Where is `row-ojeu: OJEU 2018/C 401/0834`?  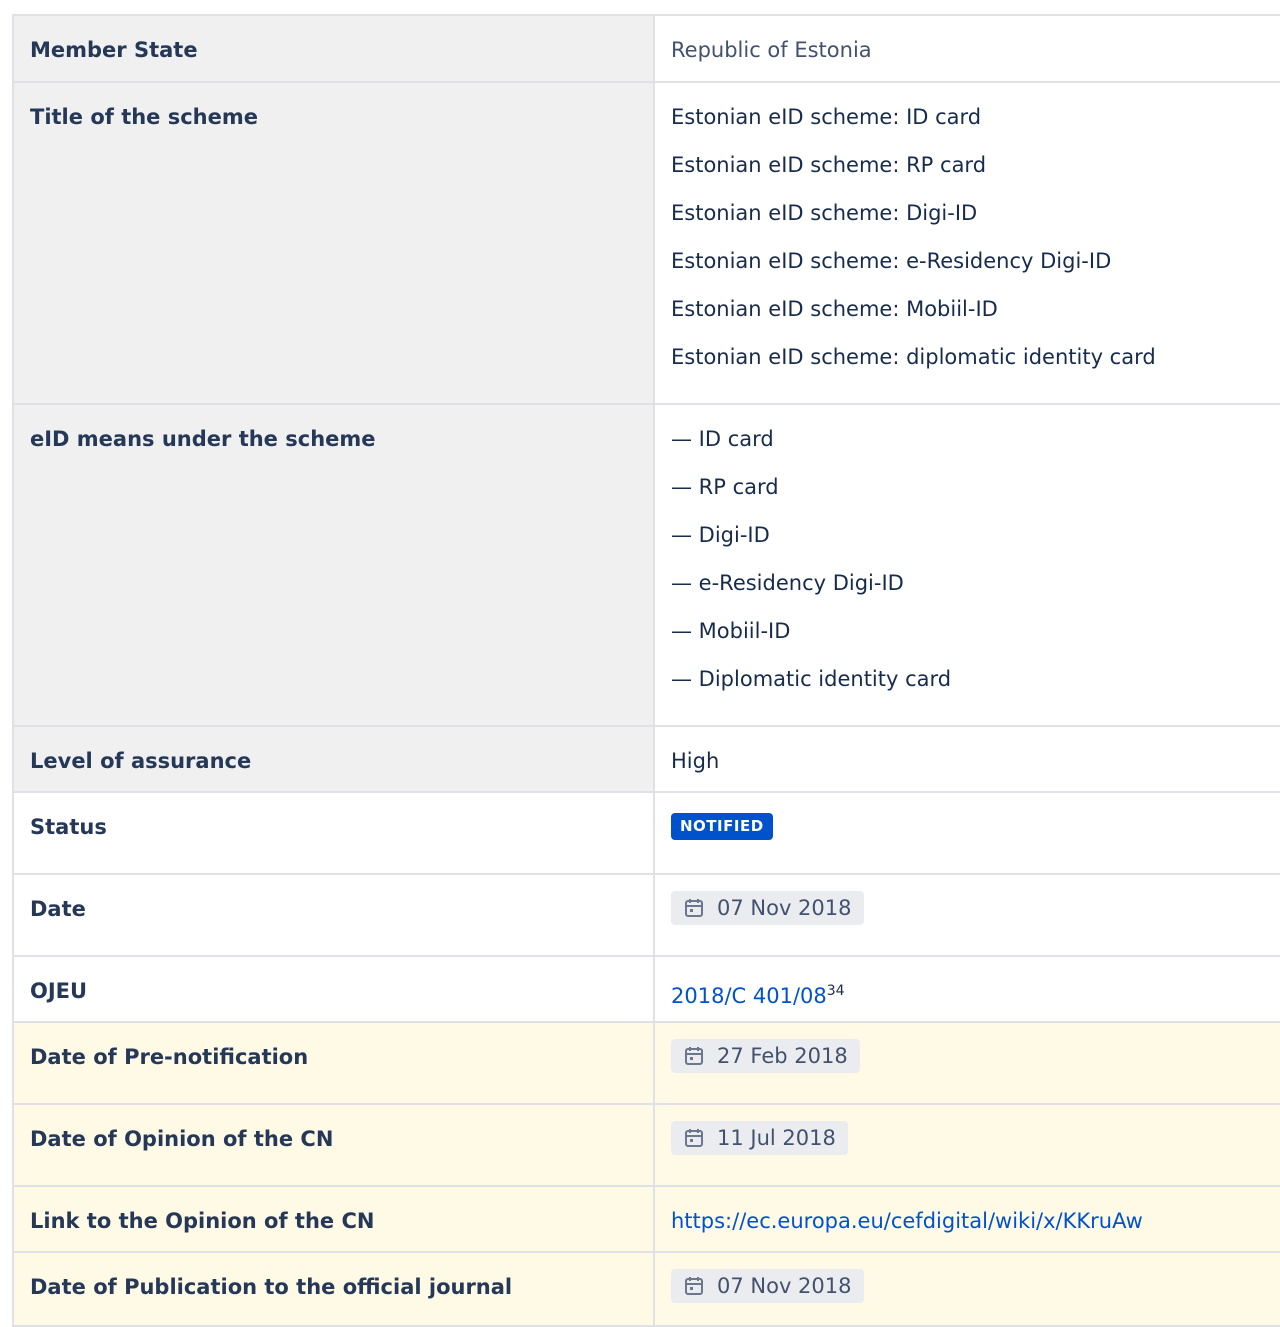
row-ojeu: OJEU 2018/C 401/0834 is located at coordinates (646, 989).